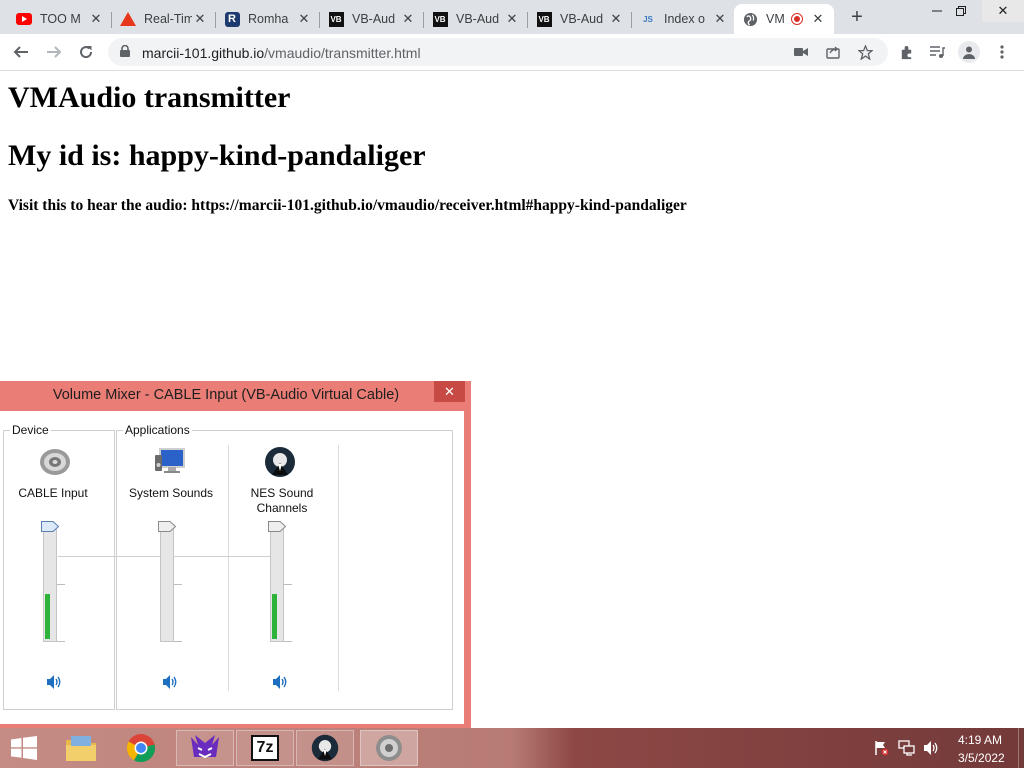 This screenshot has height=768, width=1024. I want to click on new-tab-button: +, so click(857, 17).